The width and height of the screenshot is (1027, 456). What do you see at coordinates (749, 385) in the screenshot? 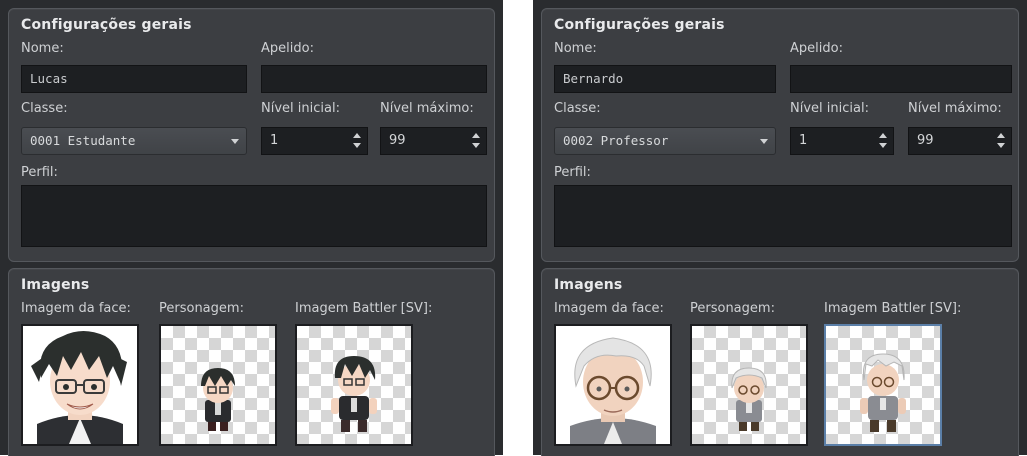
I see `character-sprite-bernardo` at bounding box center [749, 385].